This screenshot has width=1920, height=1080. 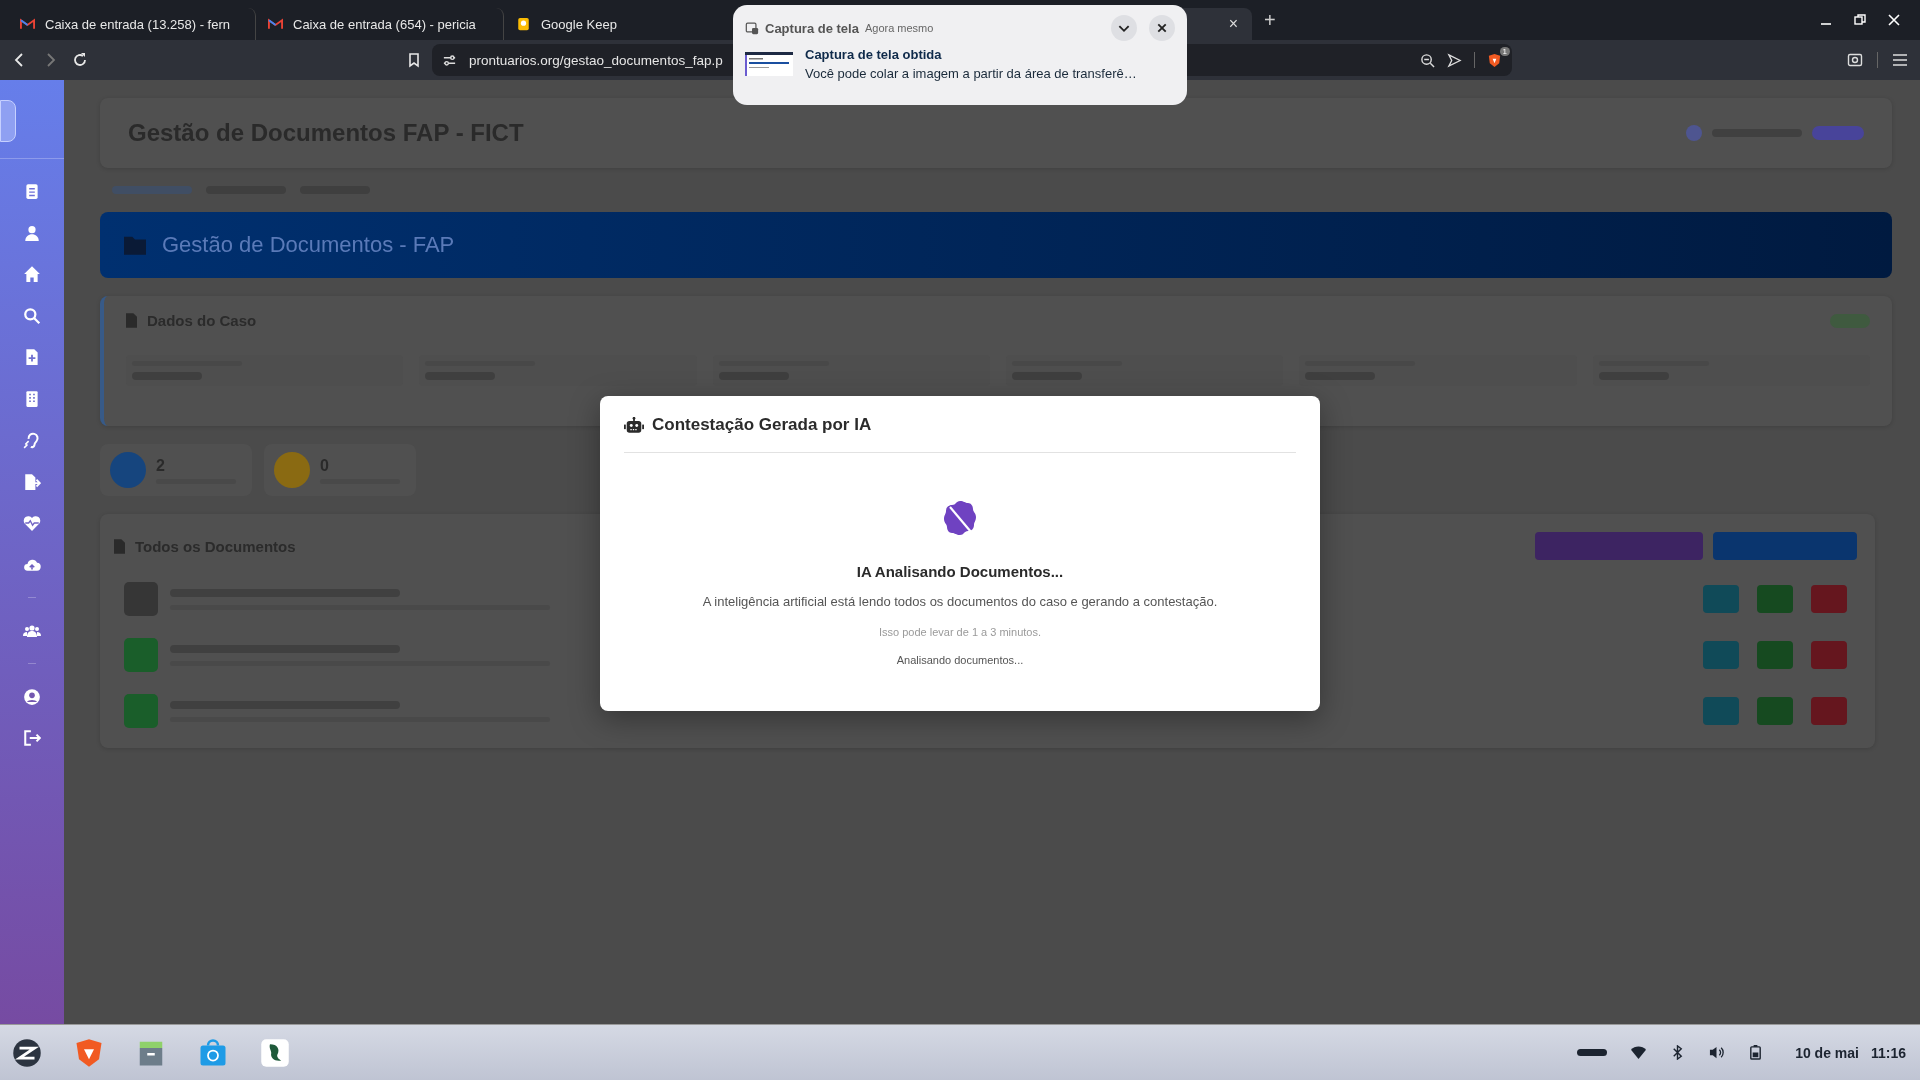 What do you see at coordinates (959, 632) in the screenshot?
I see `duration-hint: Isso pode levar de 1 a 3 minutos.` at bounding box center [959, 632].